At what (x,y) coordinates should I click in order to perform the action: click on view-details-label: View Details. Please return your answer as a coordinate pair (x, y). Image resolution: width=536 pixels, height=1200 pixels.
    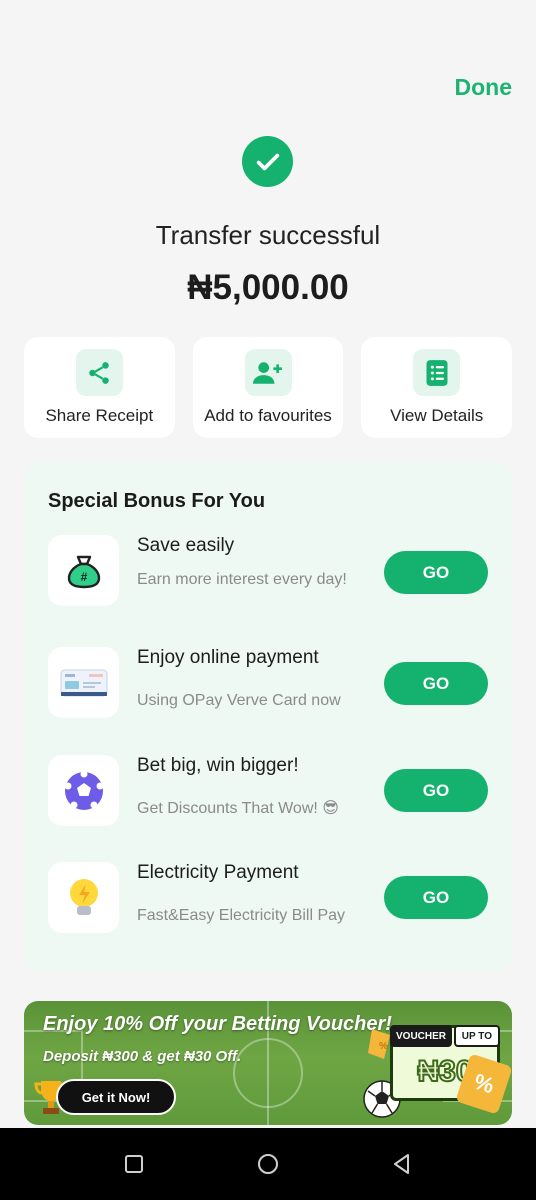
    Looking at the image, I should click on (437, 415).